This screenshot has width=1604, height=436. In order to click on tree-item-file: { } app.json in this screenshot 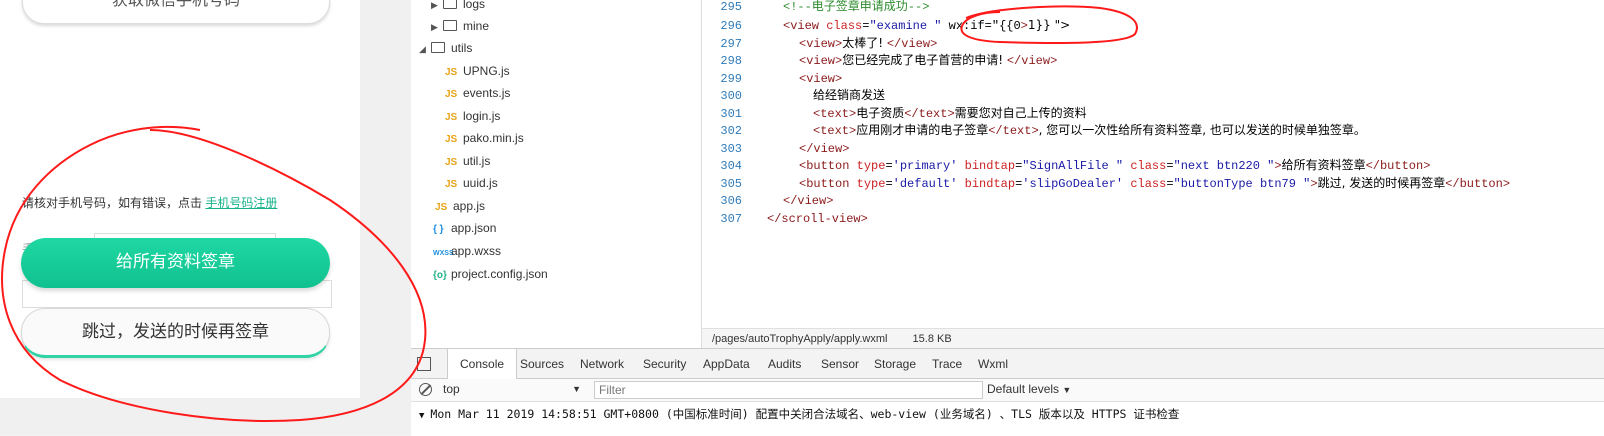, I will do `click(464, 228)`.